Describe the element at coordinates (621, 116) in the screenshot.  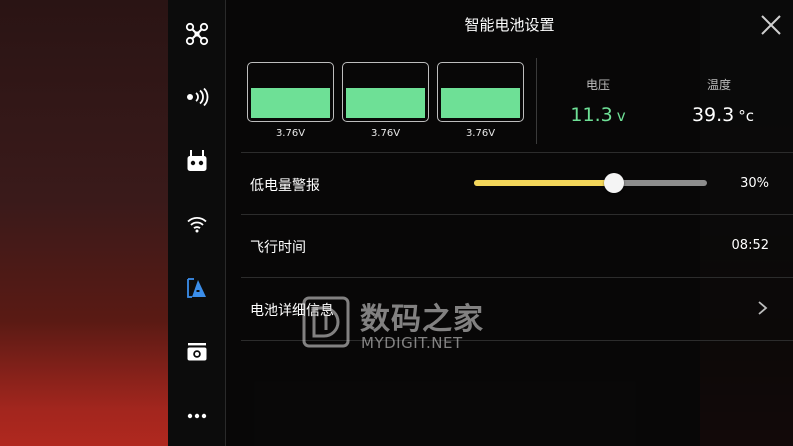
I see `voltage-unit: v` at that location.